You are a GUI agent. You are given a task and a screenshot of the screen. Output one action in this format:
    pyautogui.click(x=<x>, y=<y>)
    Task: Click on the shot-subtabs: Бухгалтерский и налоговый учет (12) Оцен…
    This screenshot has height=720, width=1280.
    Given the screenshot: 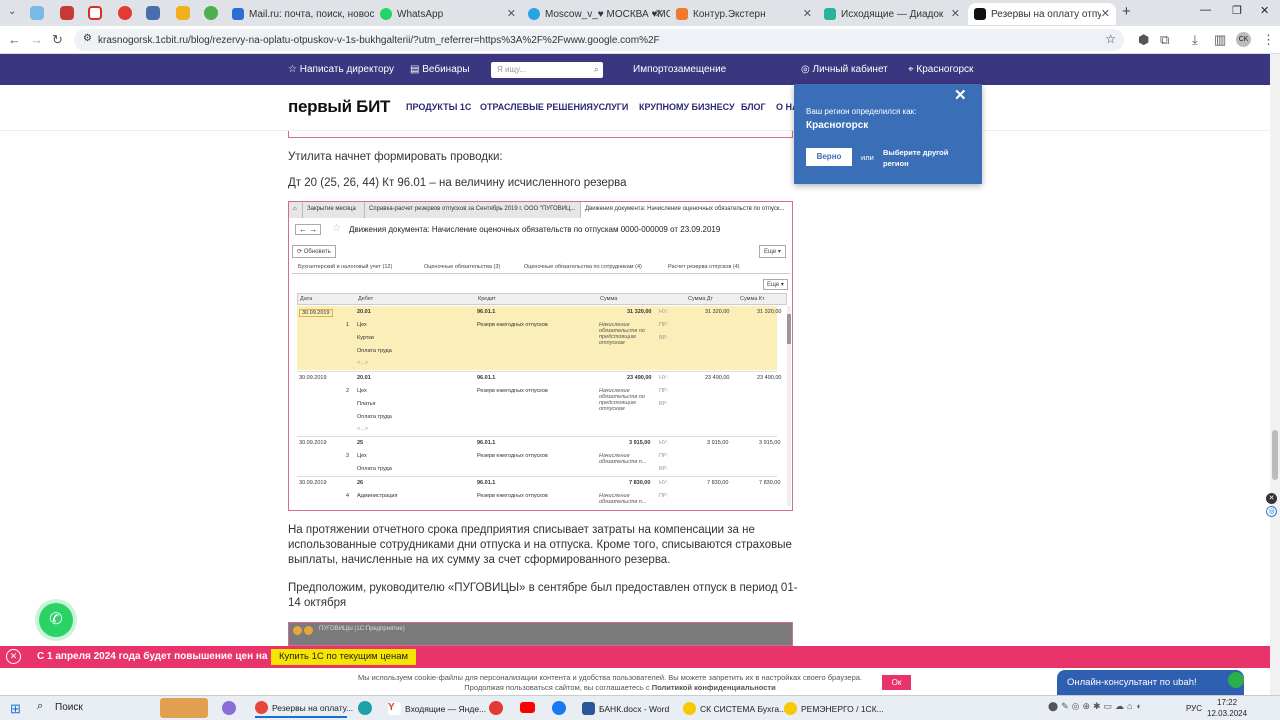 What is the action you would take?
    pyautogui.click(x=541, y=268)
    